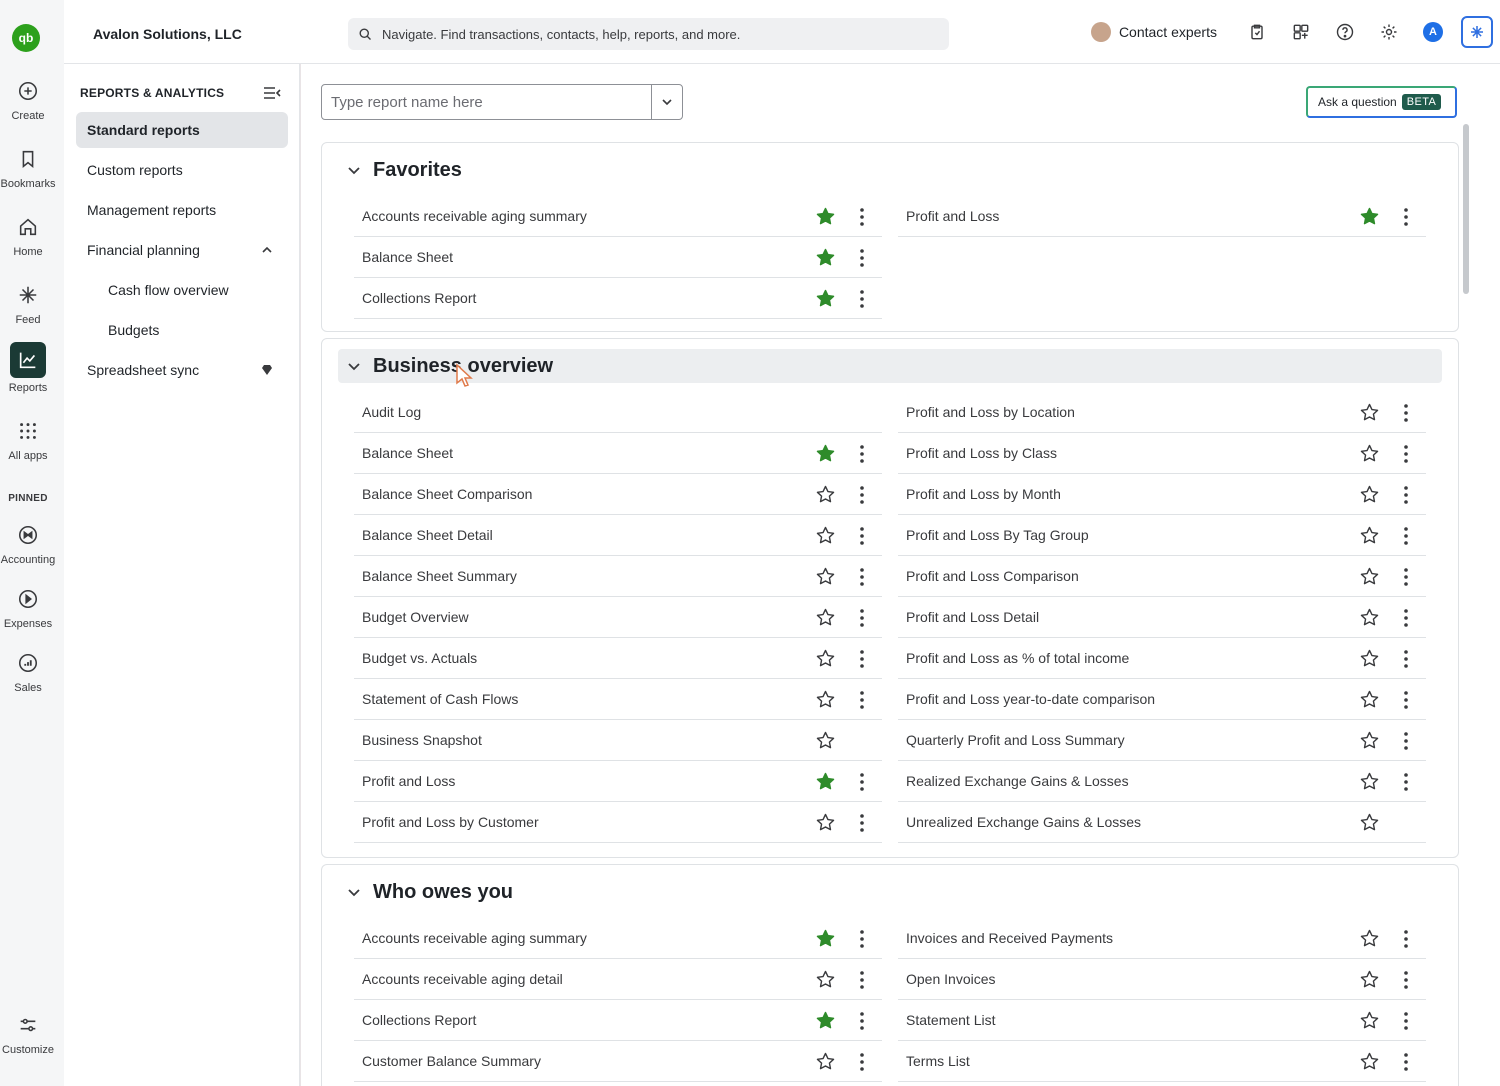 The width and height of the screenshot is (1500, 1086). What do you see at coordinates (890, 366) in the screenshot?
I see `section-header-business-overview: Business overview` at bounding box center [890, 366].